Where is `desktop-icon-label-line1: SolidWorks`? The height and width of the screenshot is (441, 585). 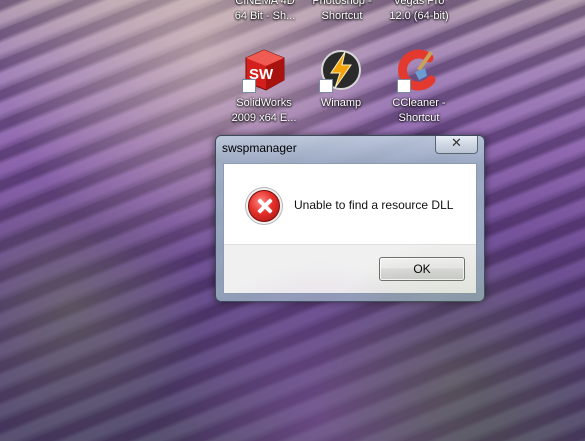
desktop-icon-label-line1: SolidWorks is located at coordinates (264, 103).